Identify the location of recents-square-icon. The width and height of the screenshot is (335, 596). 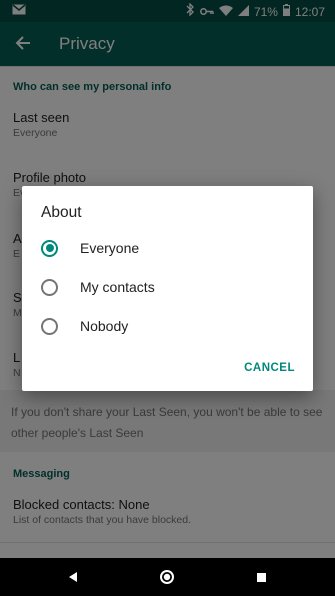
(261, 577).